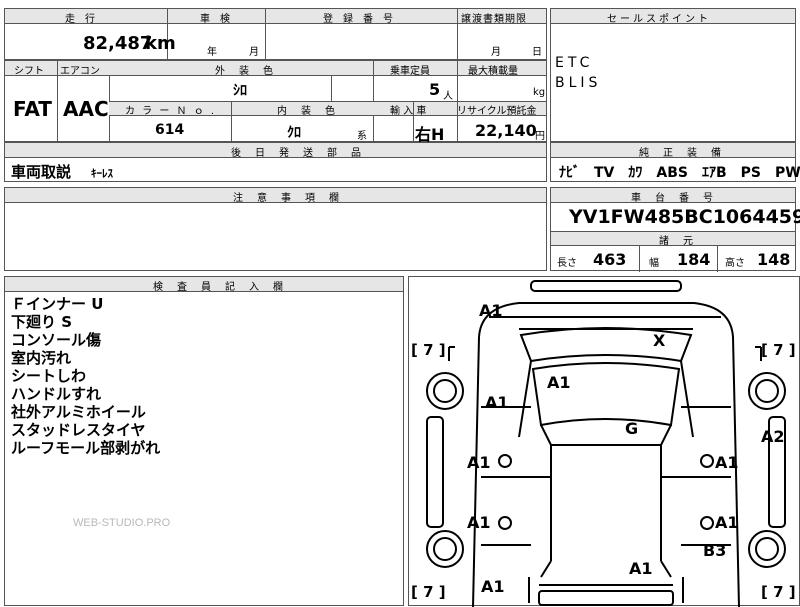 This screenshot has height=607, width=800. What do you see at coordinates (494, 19) in the screenshot?
I see `transfer-label: 譲渡書類期限` at bounding box center [494, 19].